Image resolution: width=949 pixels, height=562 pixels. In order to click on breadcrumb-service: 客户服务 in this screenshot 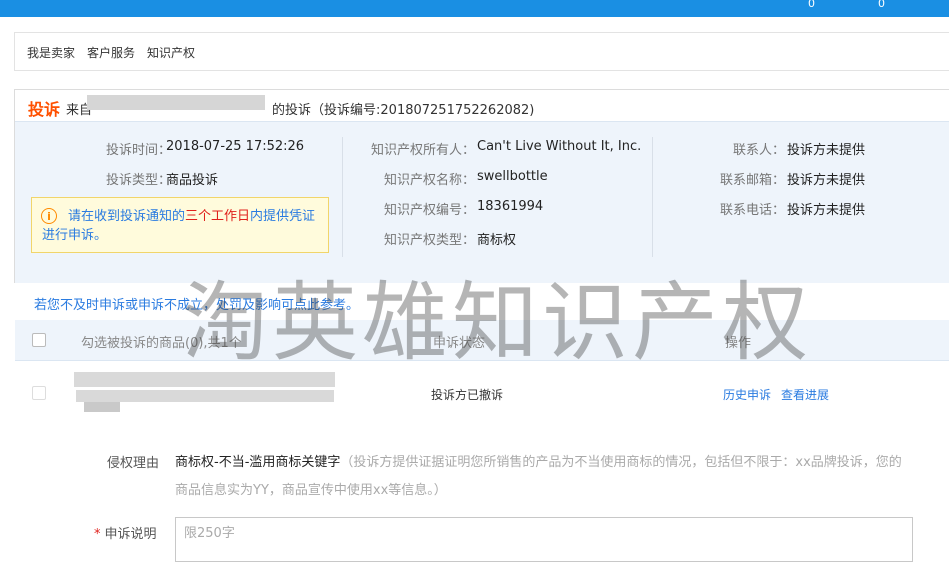, I will do `click(111, 52)`.